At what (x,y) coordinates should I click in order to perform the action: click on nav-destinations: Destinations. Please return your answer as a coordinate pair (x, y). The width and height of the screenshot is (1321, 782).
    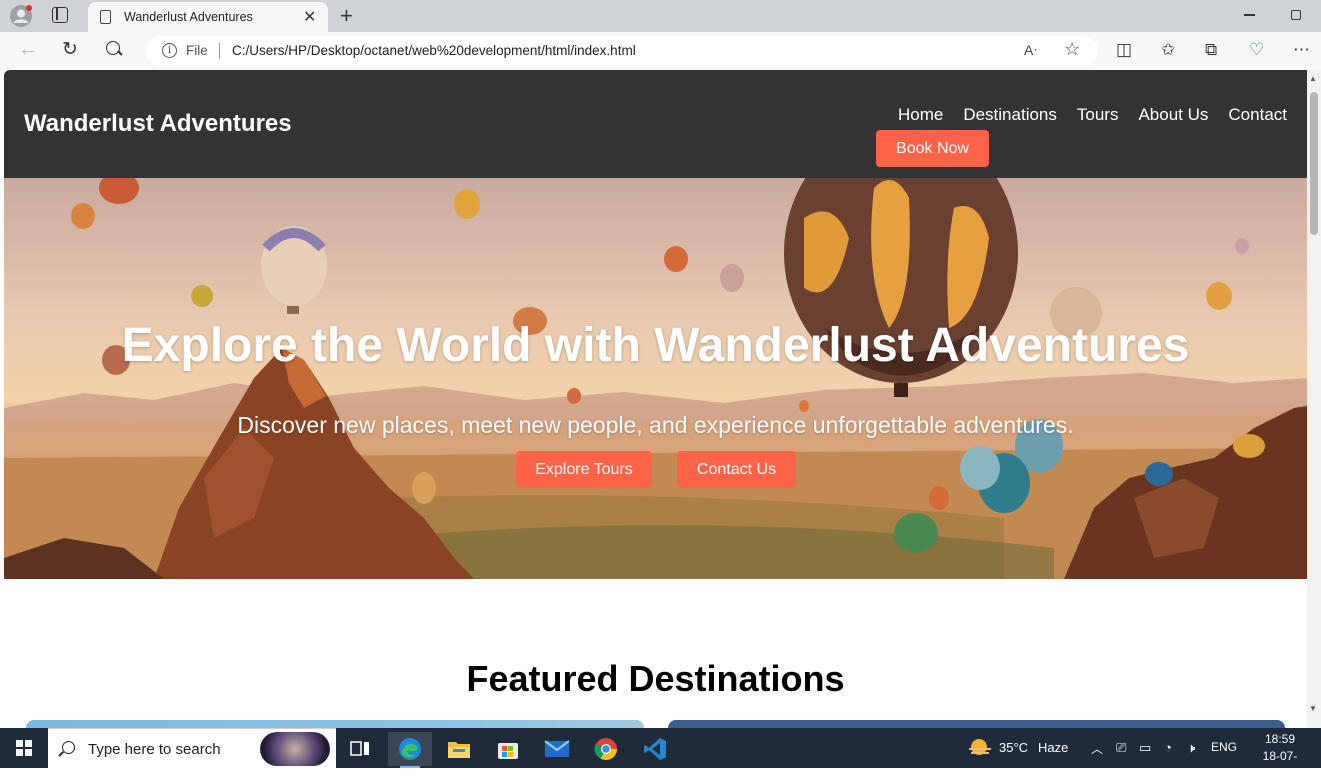
    Looking at the image, I should click on (1010, 115).